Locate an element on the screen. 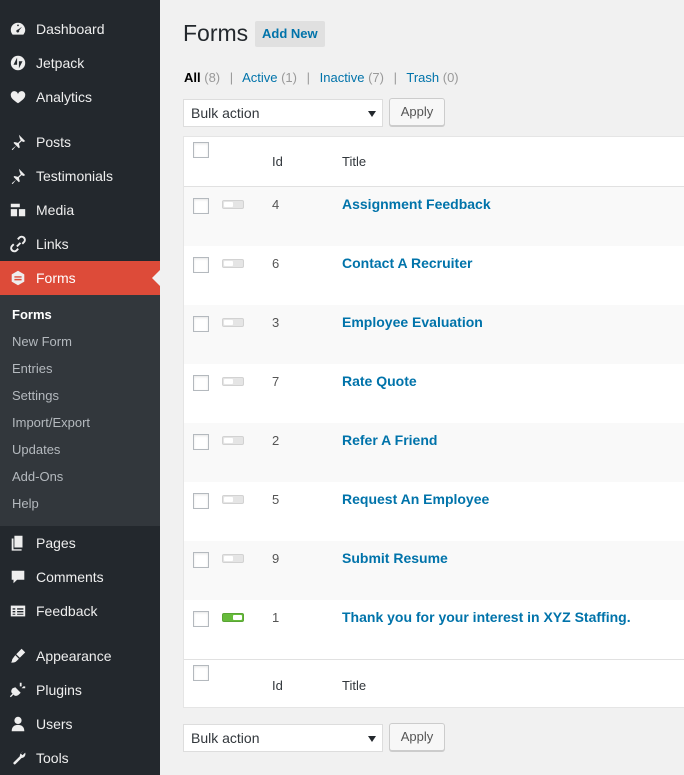 The width and height of the screenshot is (684, 775). menu-label: Dashboard is located at coordinates (70, 29).